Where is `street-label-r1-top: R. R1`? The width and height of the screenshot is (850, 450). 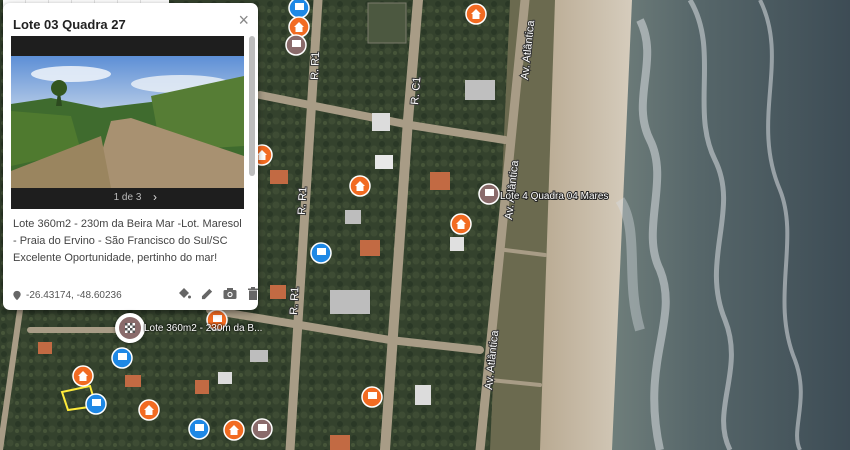
street-label-r1-top: R. R1 is located at coordinates (315, 66).